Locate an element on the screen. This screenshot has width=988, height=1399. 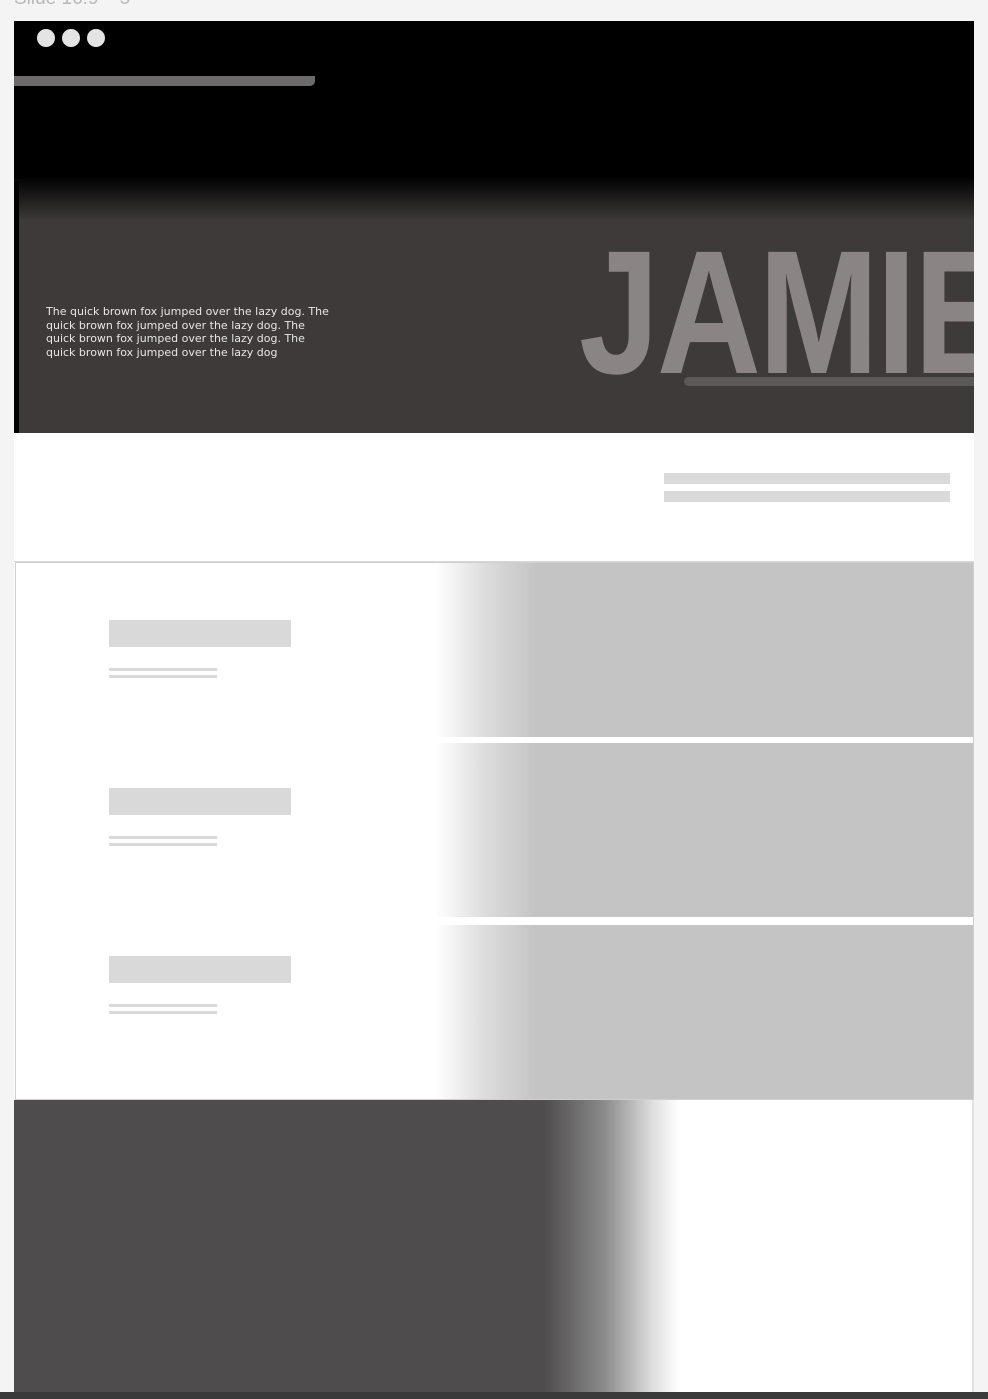
slide-label: Slide 16:9 – 5 is located at coordinates (72, 5).